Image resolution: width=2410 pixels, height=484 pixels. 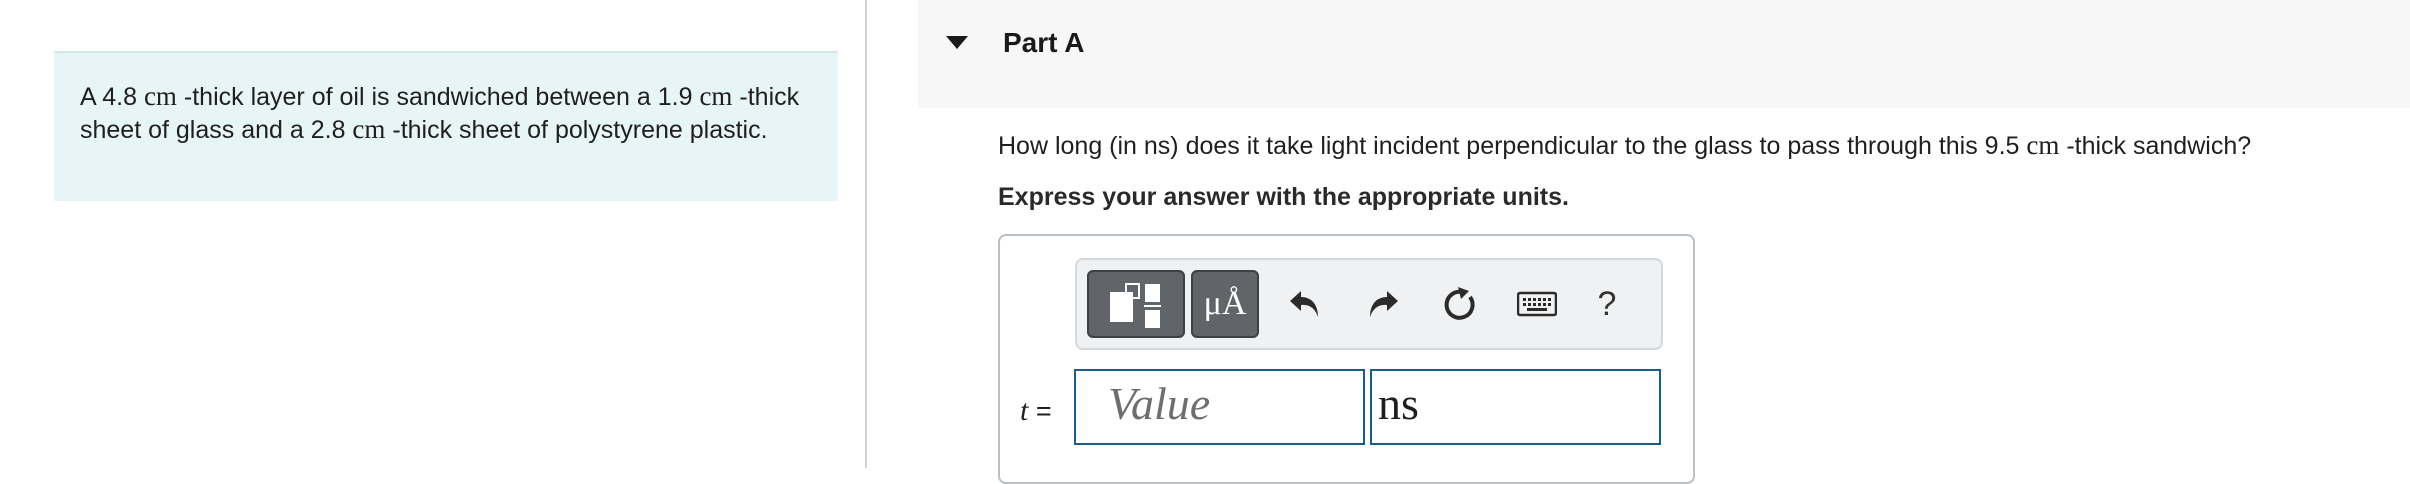 I want to click on answer-equals: =, so click(x=1040, y=411).